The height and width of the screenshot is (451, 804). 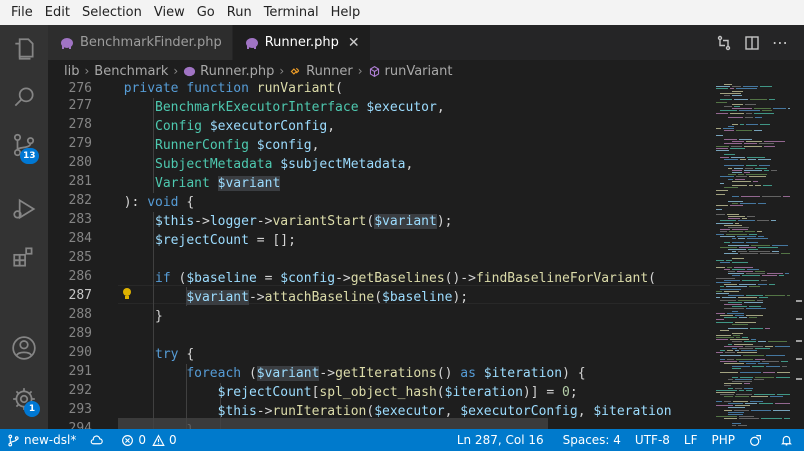 I want to click on menu-go: Go, so click(x=206, y=12).